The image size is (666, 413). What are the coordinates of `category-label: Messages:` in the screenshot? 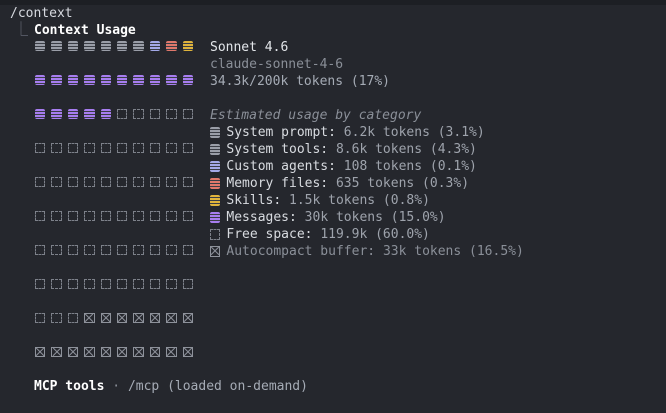 It's located at (261, 217).